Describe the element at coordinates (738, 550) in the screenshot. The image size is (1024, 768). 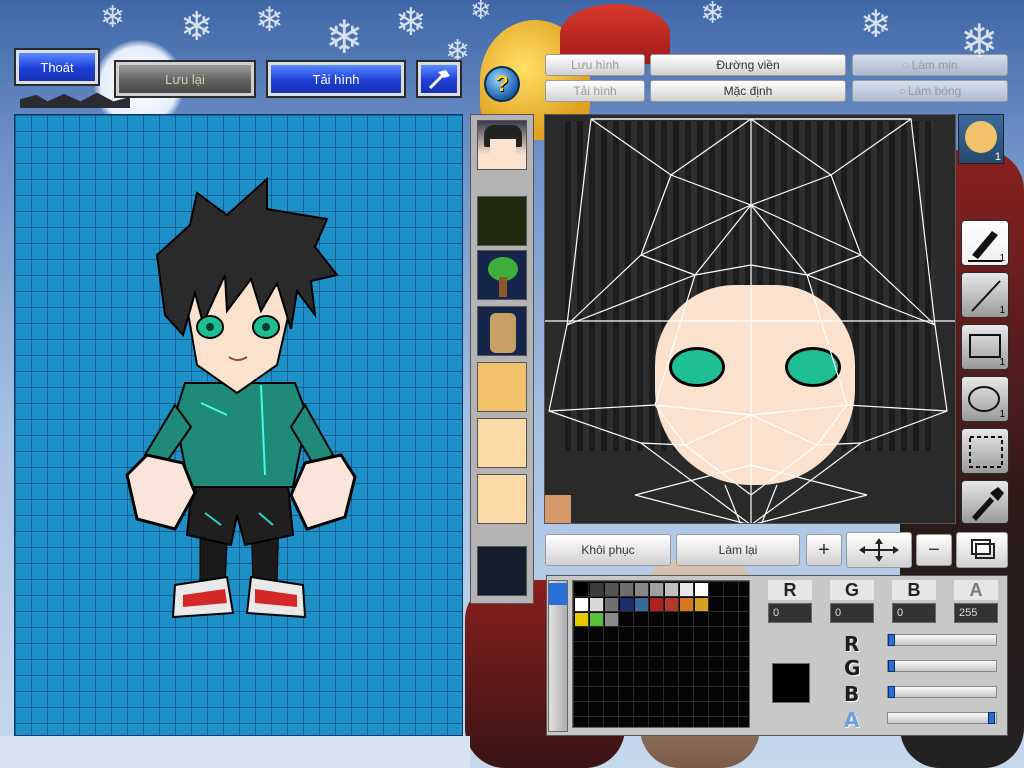
I see `redo-button: Làm lại` at that location.